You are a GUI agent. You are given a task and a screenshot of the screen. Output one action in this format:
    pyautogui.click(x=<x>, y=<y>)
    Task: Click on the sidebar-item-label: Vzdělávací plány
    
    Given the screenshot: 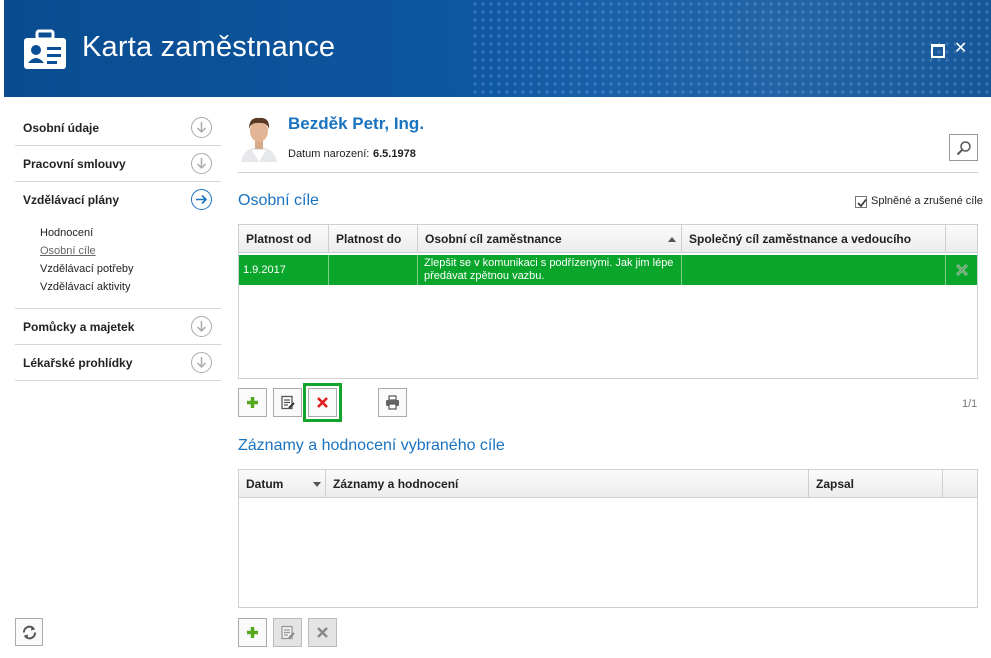 What is the action you would take?
    pyautogui.click(x=71, y=200)
    